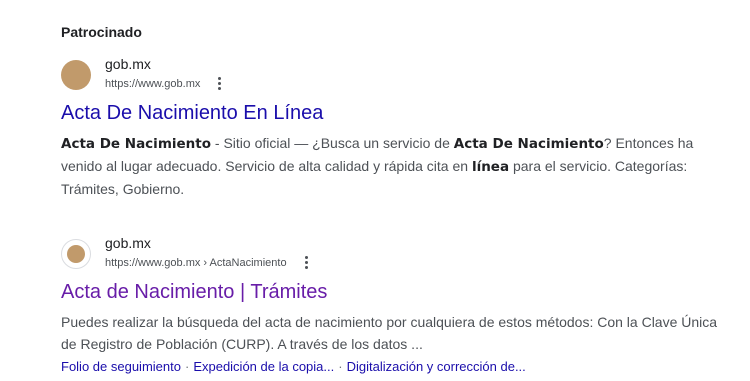 This screenshot has width=750, height=381. What do you see at coordinates (391, 113) in the screenshot?
I see `result-title-link: Acta De Nacimiento En Línea` at bounding box center [391, 113].